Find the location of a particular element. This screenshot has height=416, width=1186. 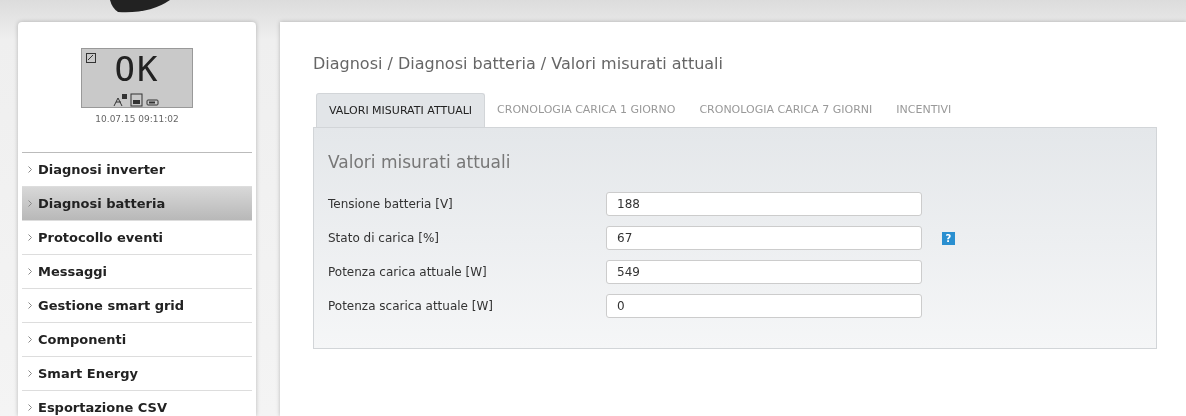

sidebar-item: Gestione smart grid is located at coordinates (137, 306).